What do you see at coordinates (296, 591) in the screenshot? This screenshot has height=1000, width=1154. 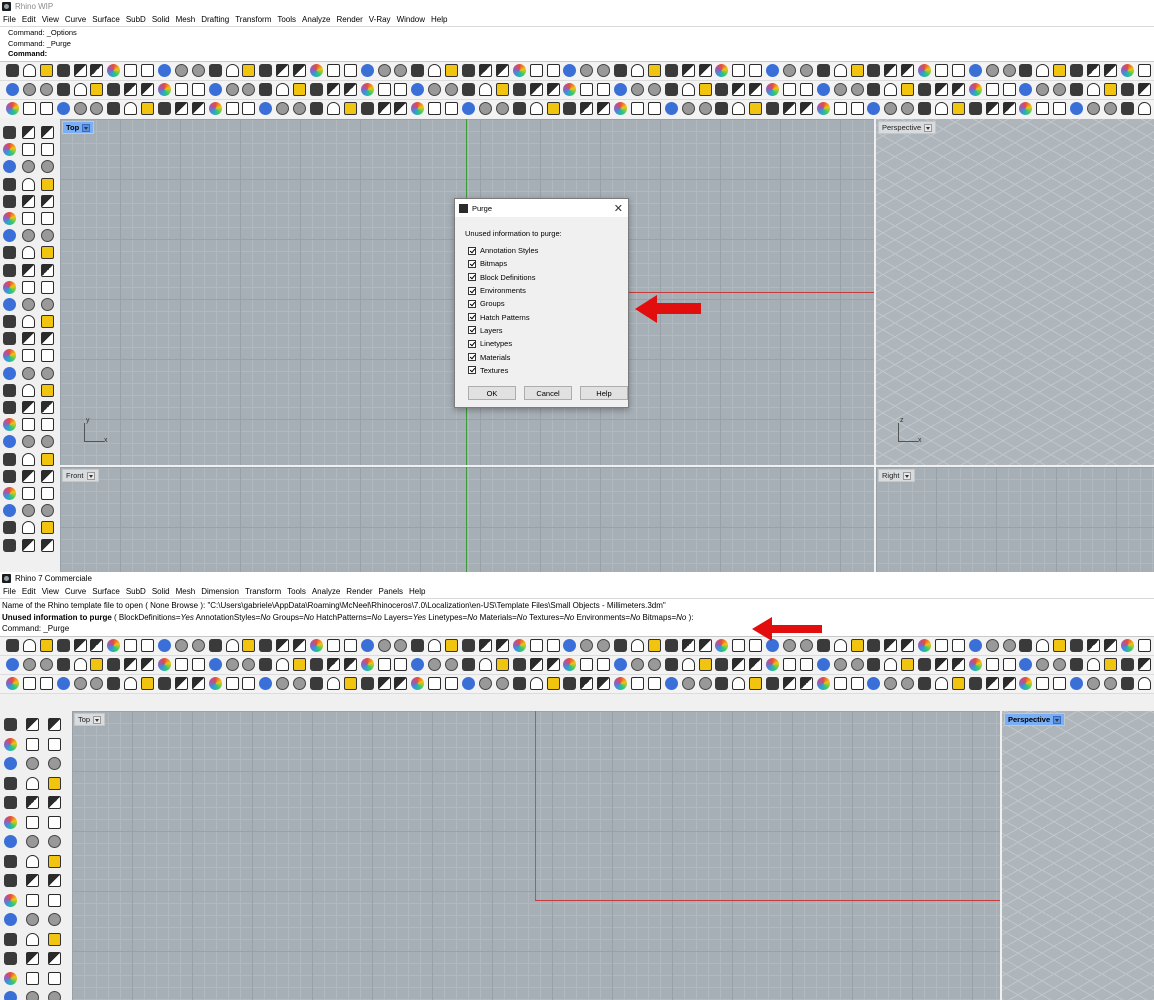 I see `menu-item-tools: Tools` at bounding box center [296, 591].